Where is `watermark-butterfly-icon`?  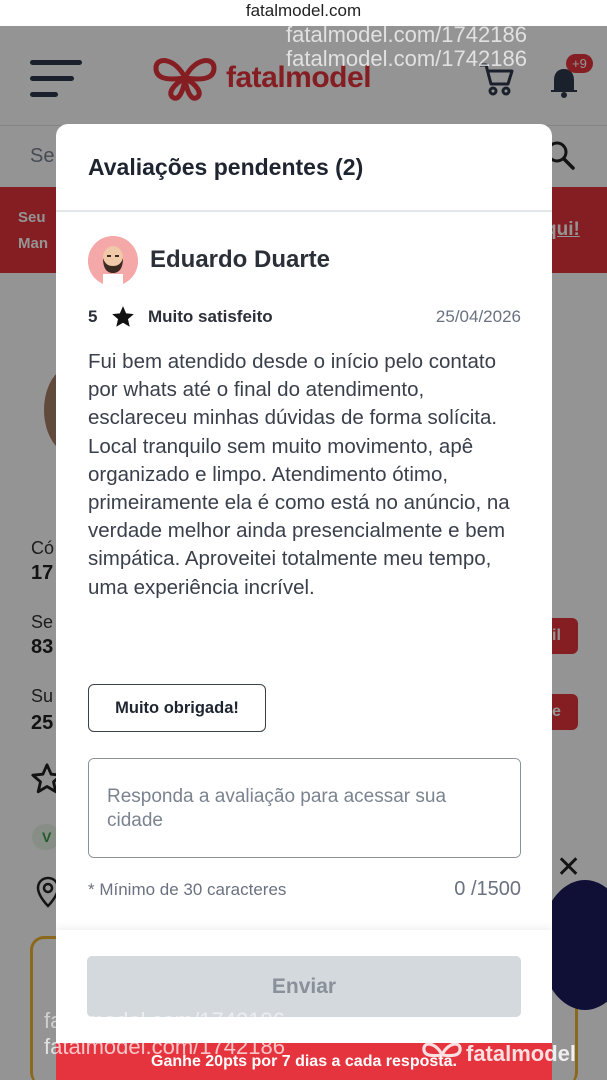
watermark-butterfly-icon is located at coordinates (442, 1050).